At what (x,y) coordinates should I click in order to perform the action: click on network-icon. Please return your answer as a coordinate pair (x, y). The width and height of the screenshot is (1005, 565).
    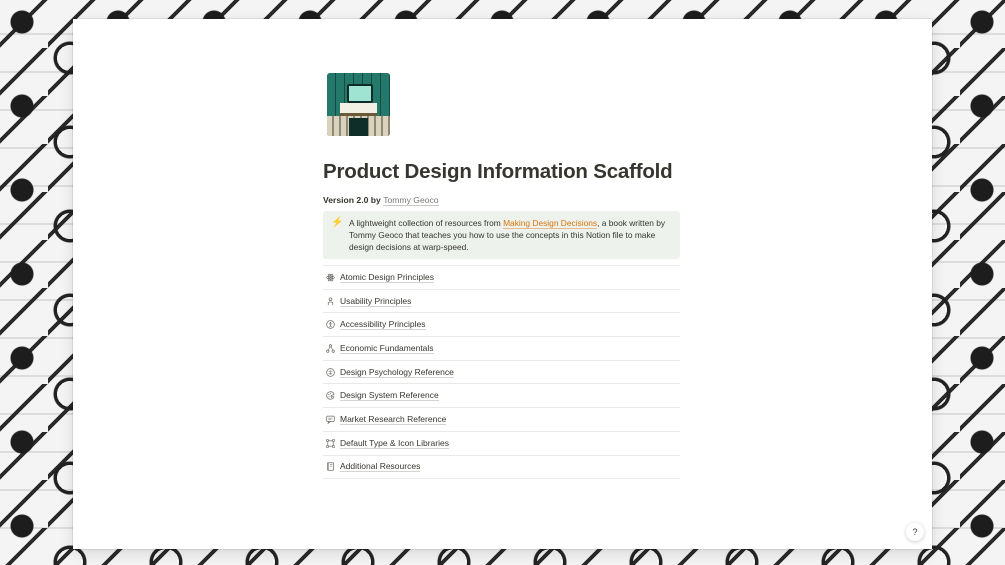
    Looking at the image, I should click on (330, 348).